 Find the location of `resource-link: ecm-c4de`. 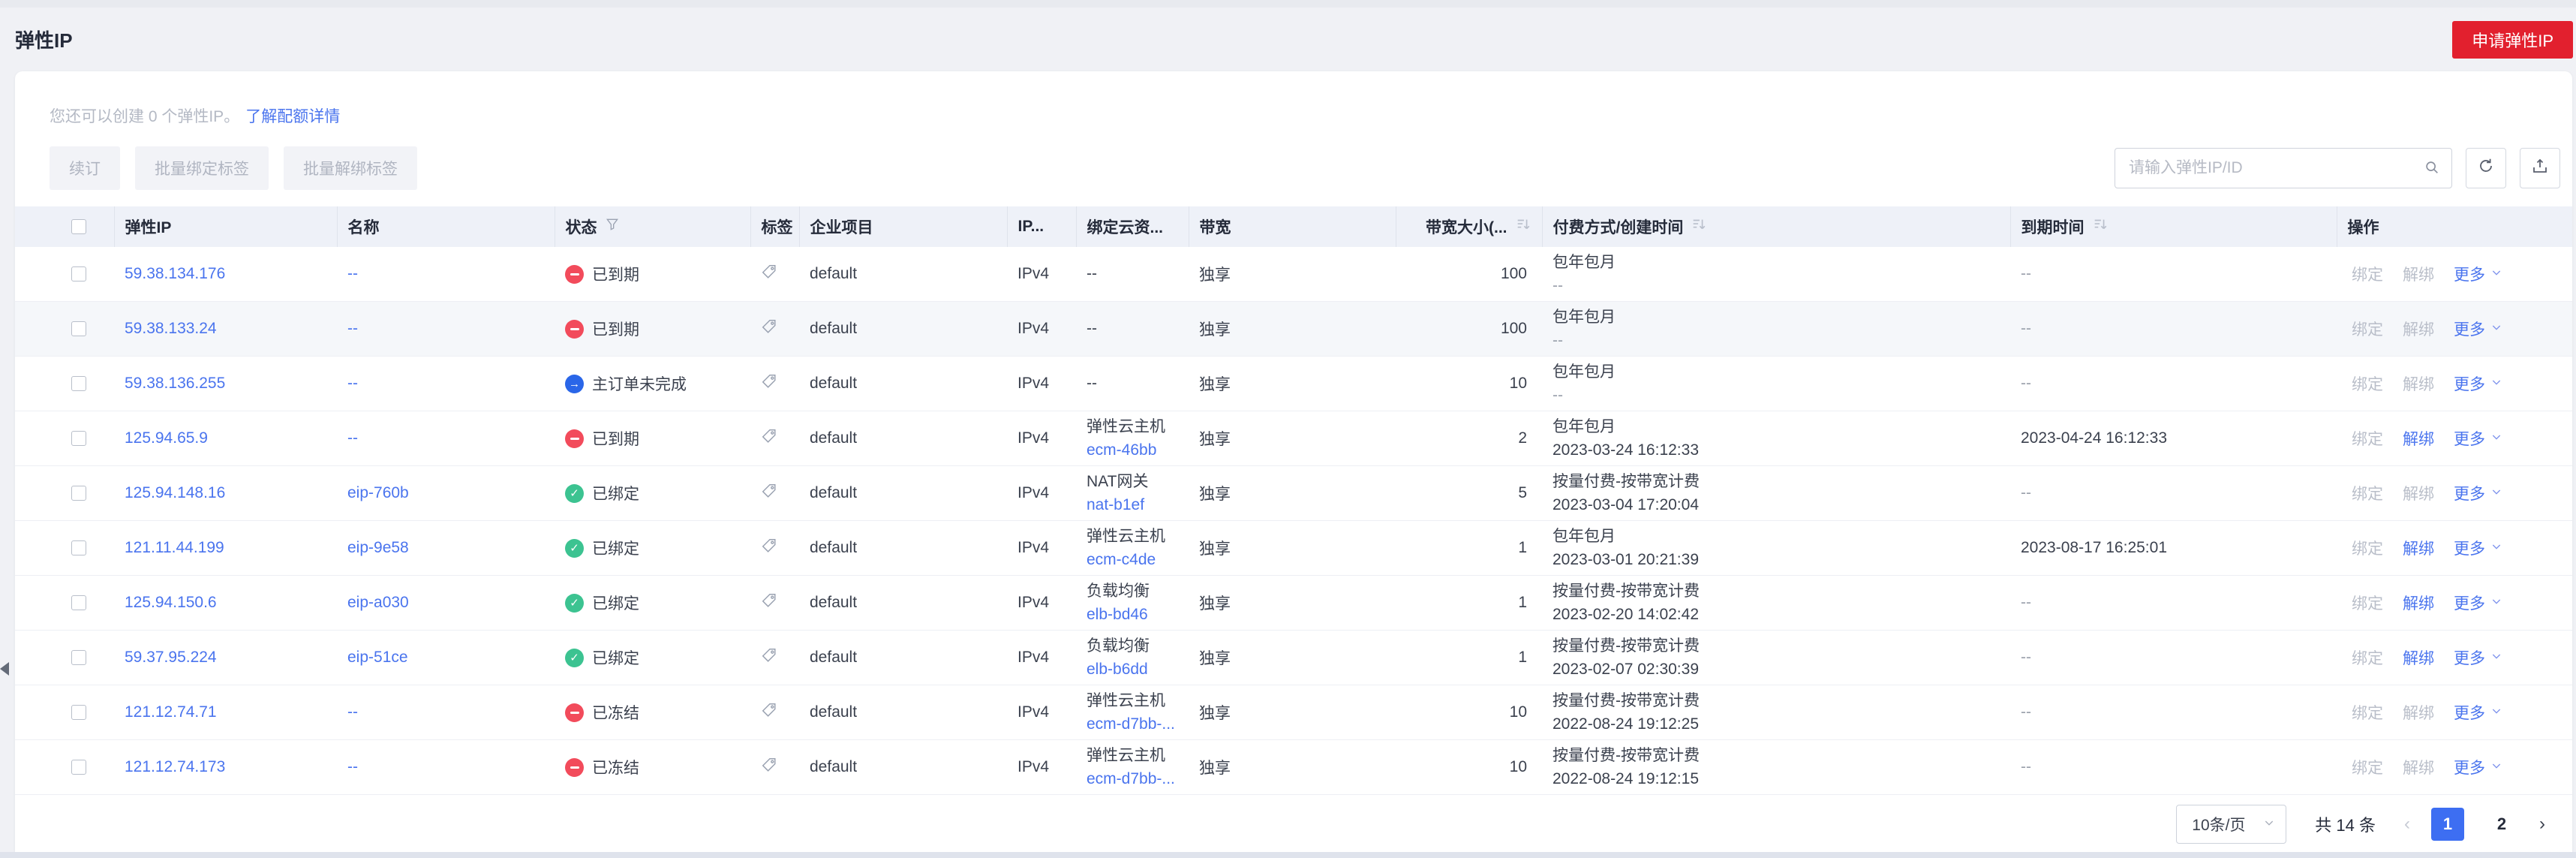

resource-link: ecm-c4de is located at coordinates (1121, 559).